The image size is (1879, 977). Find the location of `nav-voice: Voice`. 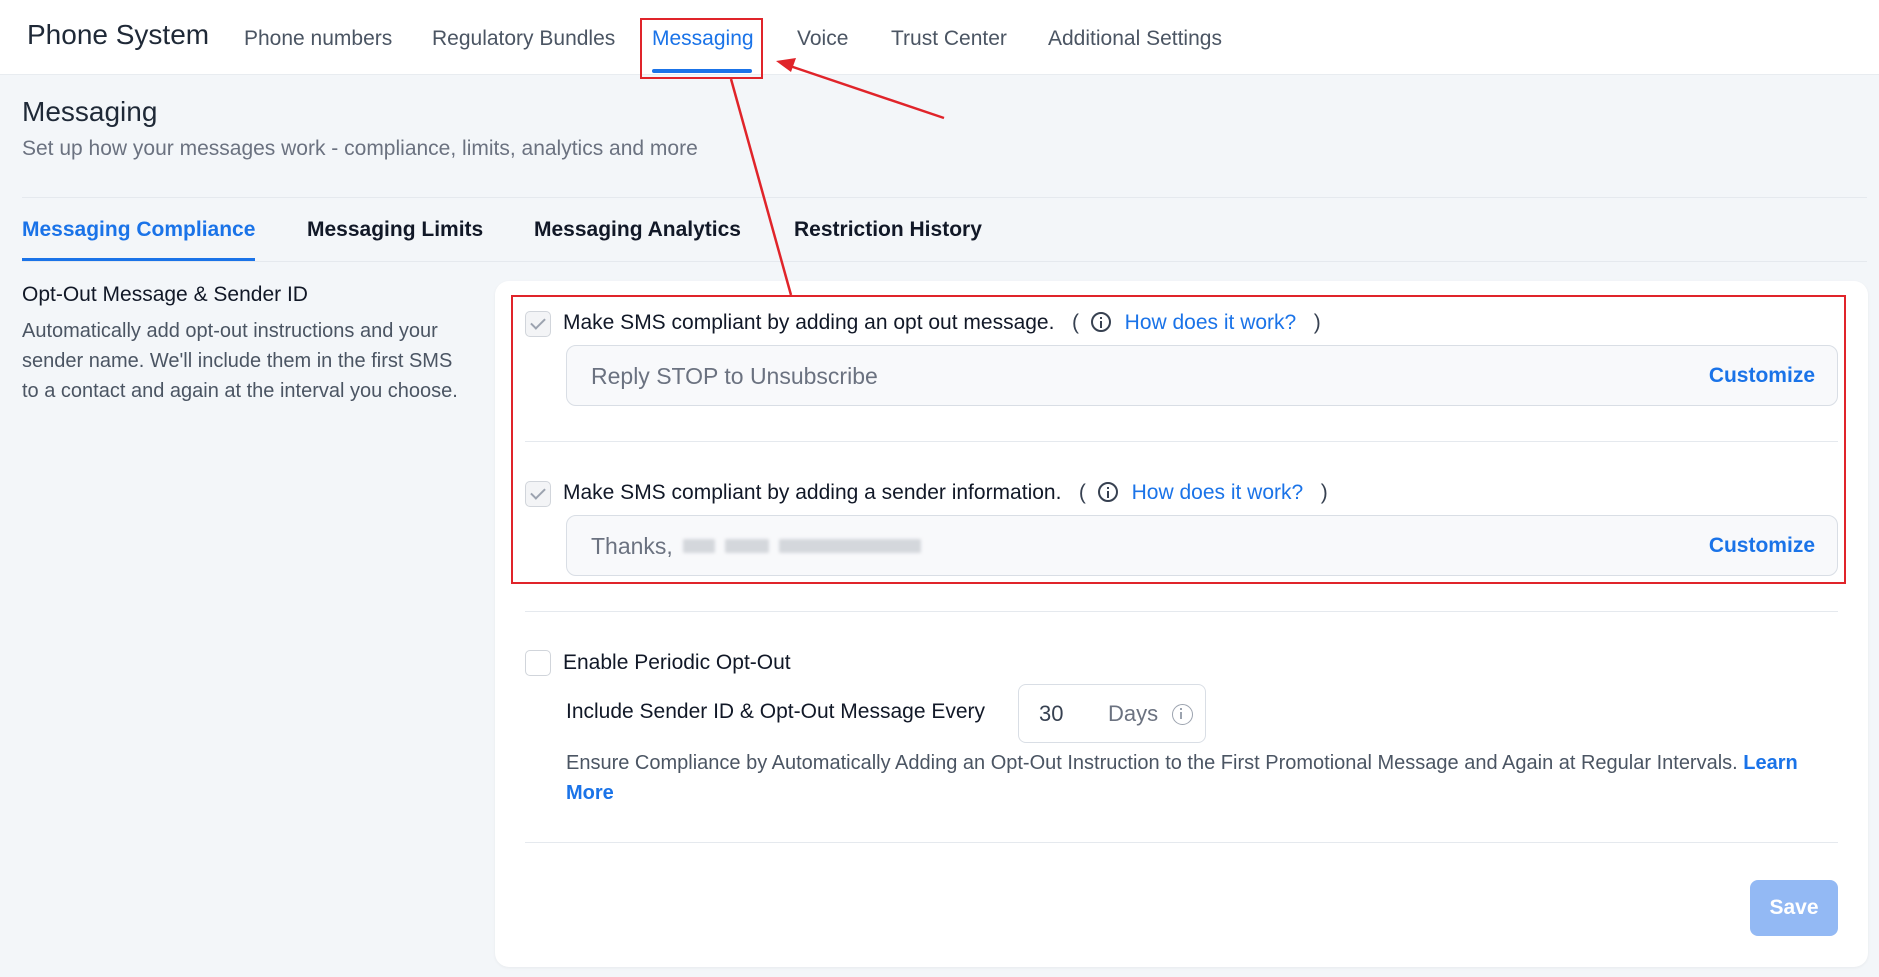

nav-voice: Voice is located at coordinates (822, 39).